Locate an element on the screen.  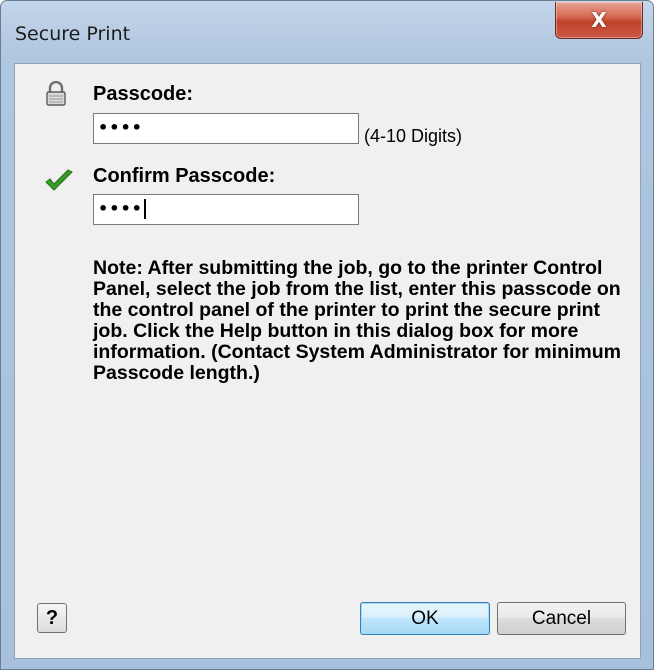
close-icon: X is located at coordinates (599, 20).